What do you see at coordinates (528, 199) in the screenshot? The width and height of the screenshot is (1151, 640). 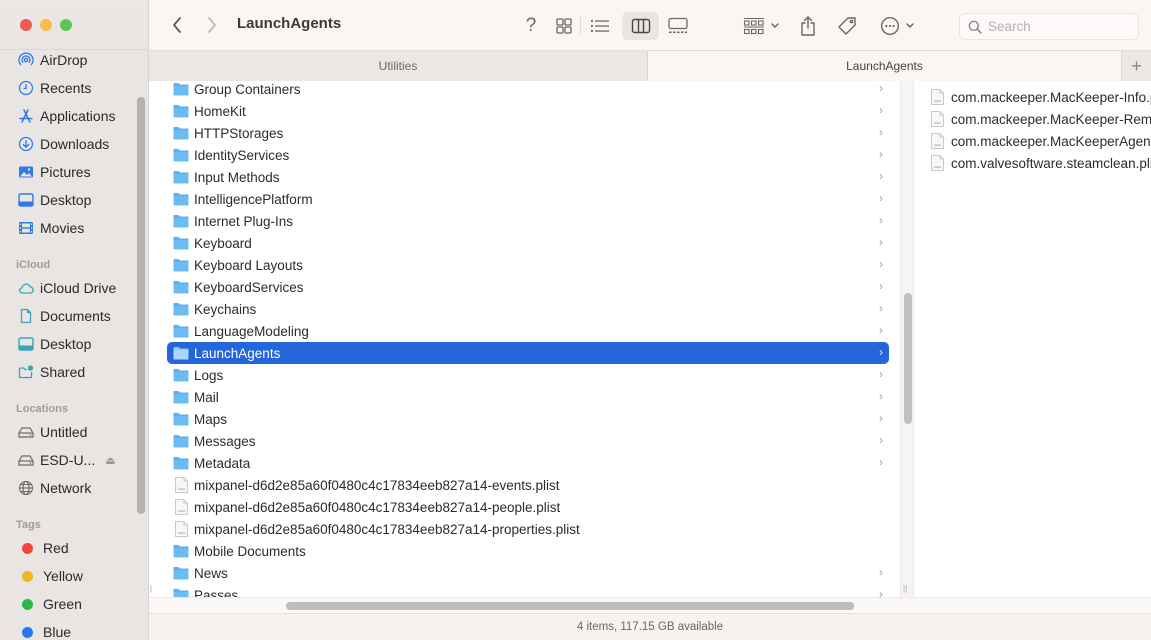 I see `folder-row: IntelligencePlatform ›` at bounding box center [528, 199].